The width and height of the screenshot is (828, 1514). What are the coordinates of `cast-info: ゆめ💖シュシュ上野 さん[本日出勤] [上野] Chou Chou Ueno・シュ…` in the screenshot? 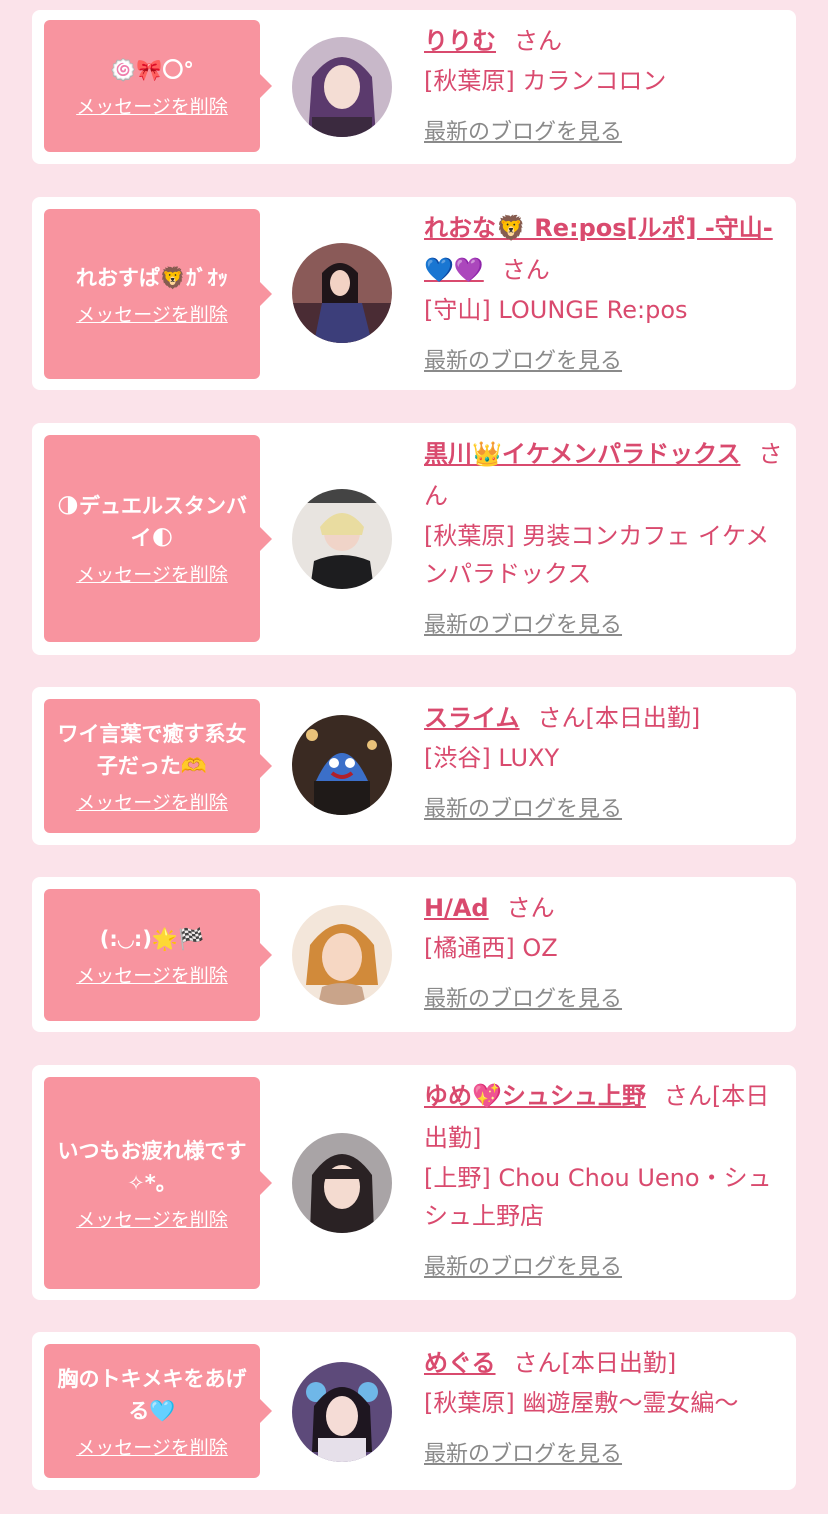 It's located at (604, 1178).